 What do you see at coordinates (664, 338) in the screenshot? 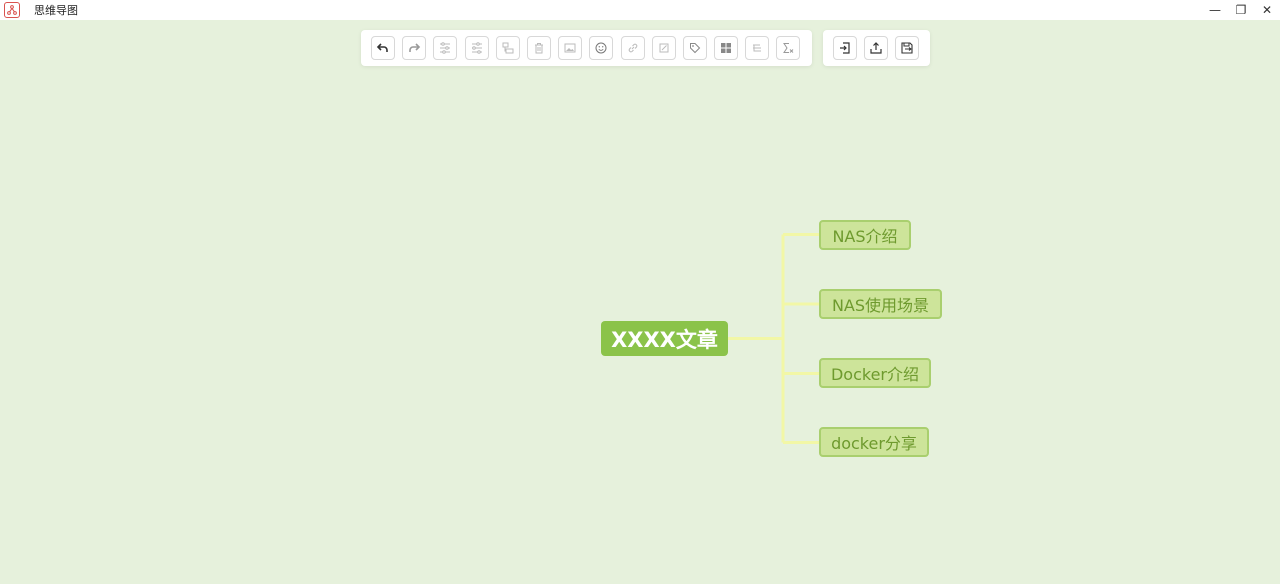
I see `root-topic: XXXX文章` at bounding box center [664, 338].